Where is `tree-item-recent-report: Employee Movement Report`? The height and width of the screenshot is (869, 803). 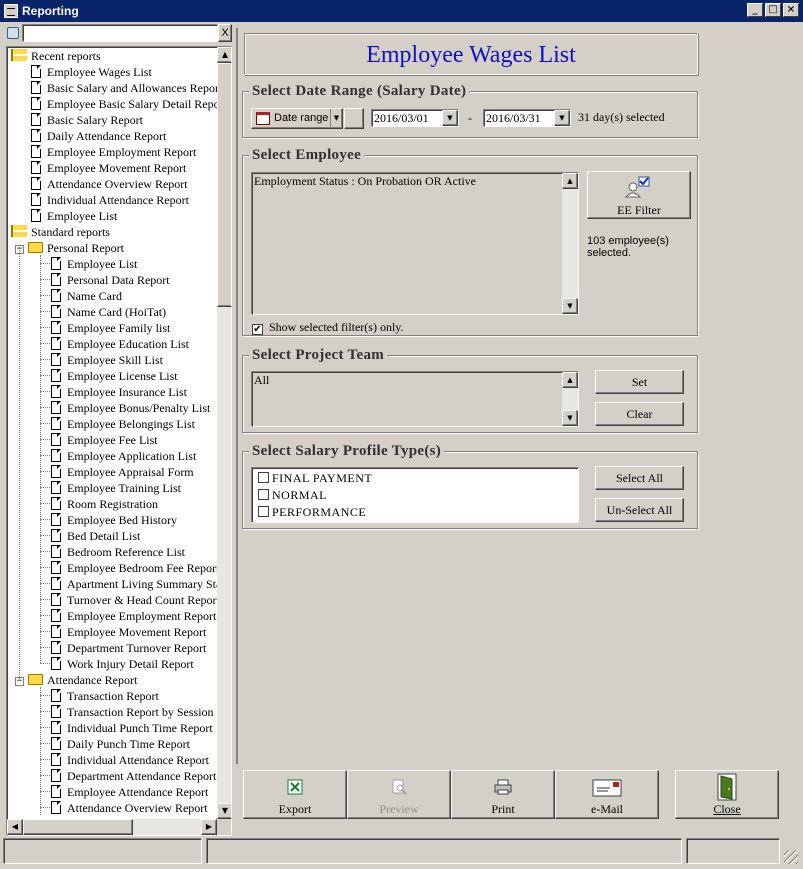
tree-item-recent-report: Employee Movement Report is located at coordinates (108, 168).